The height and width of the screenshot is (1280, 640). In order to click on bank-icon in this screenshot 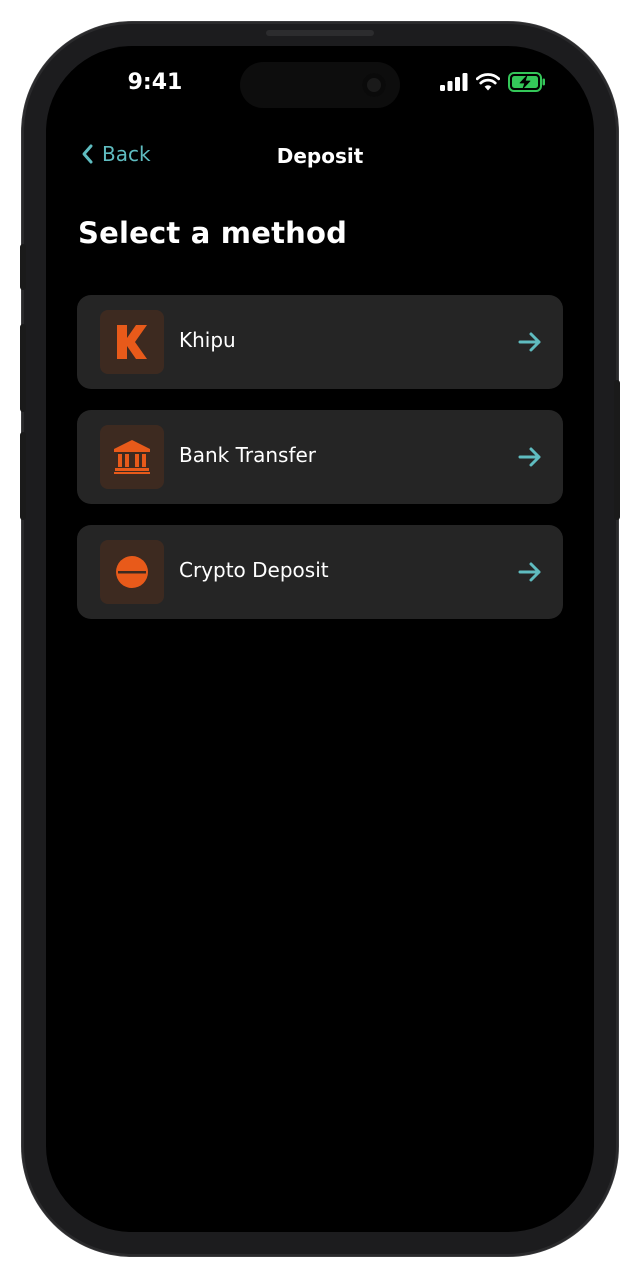, I will do `click(132, 457)`.